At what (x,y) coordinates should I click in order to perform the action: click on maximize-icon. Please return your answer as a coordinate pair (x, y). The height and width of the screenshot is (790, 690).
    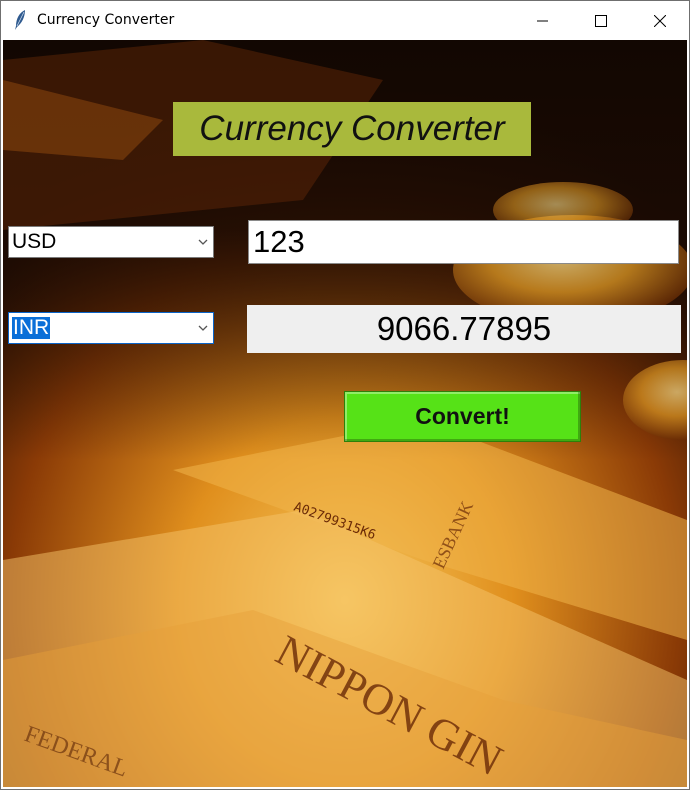
    Looking at the image, I should click on (601, 20).